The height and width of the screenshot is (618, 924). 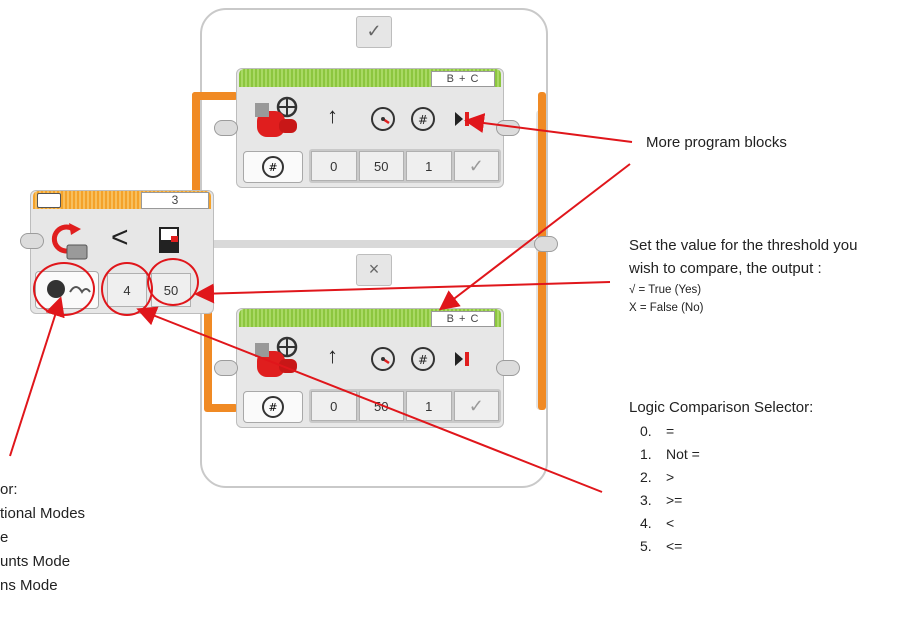 What do you see at coordinates (661, 500) in the screenshot?
I see `list-item: 3. >=` at bounding box center [661, 500].